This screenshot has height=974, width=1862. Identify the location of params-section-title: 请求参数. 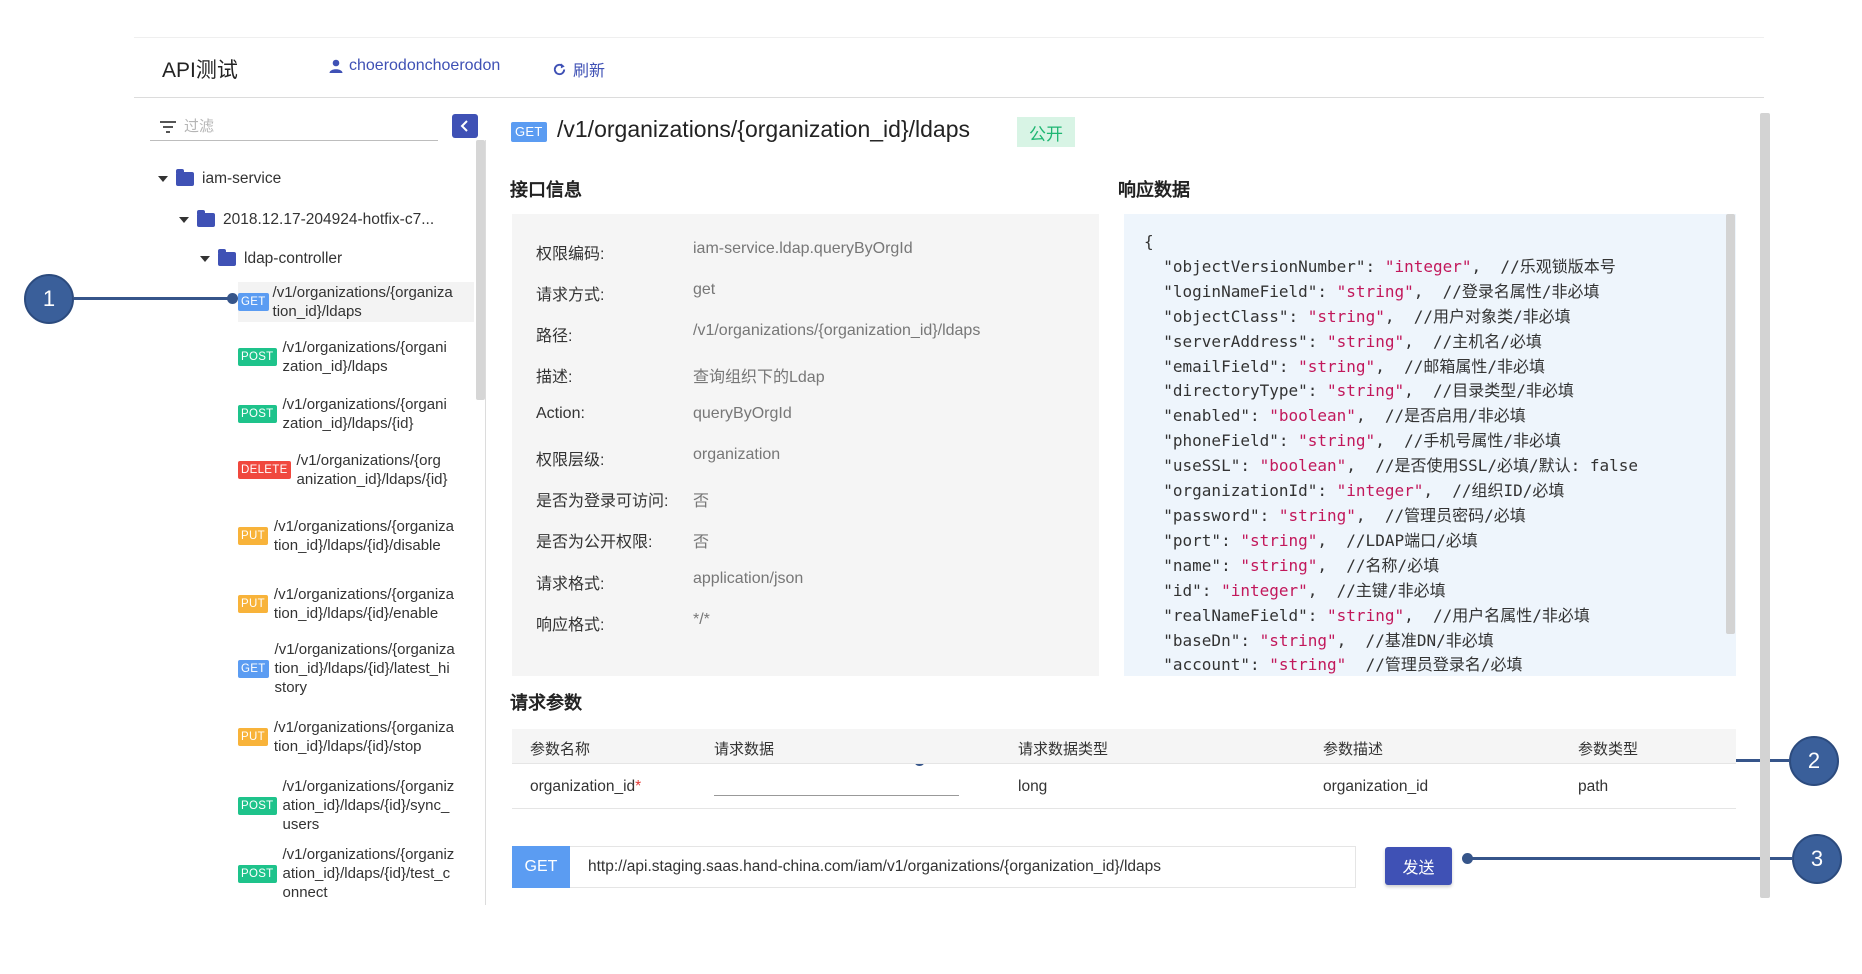
(546, 703).